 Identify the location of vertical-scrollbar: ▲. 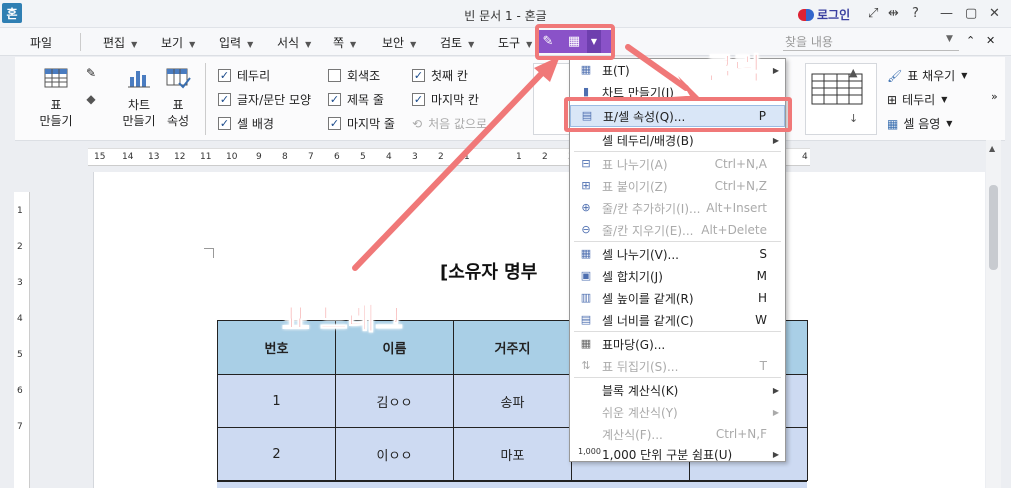
(993, 314).